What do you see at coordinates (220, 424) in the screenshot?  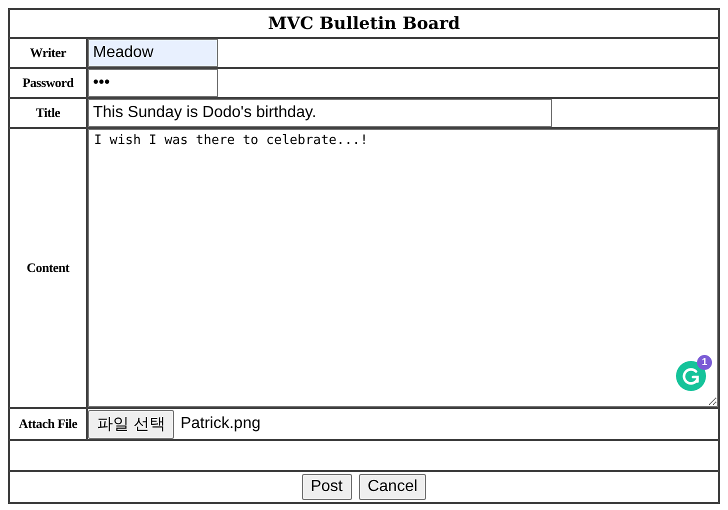 I see `file-name: Patrick.png` at bounding box center [220, 424].